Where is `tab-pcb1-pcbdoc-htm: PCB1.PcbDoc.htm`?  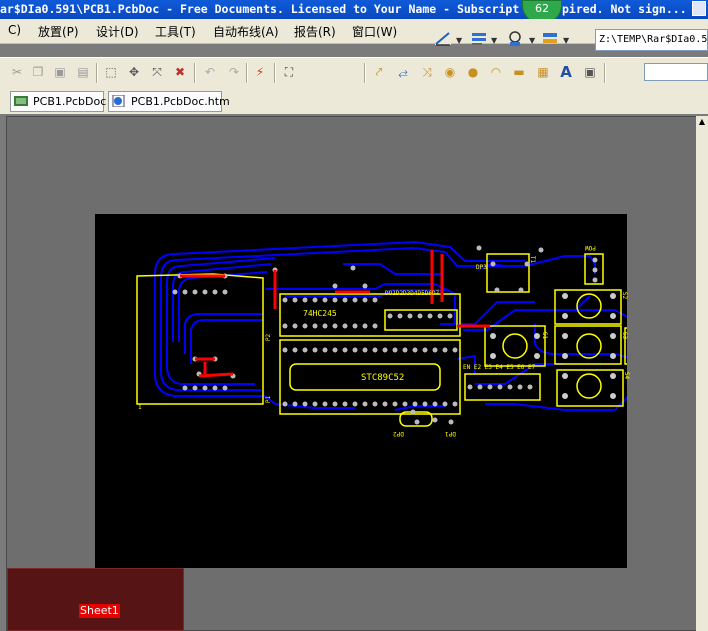 tab-pcb1-pcbdoc-htm: PCB1.PcbDoc.htm is located at coordinates (169, 101).